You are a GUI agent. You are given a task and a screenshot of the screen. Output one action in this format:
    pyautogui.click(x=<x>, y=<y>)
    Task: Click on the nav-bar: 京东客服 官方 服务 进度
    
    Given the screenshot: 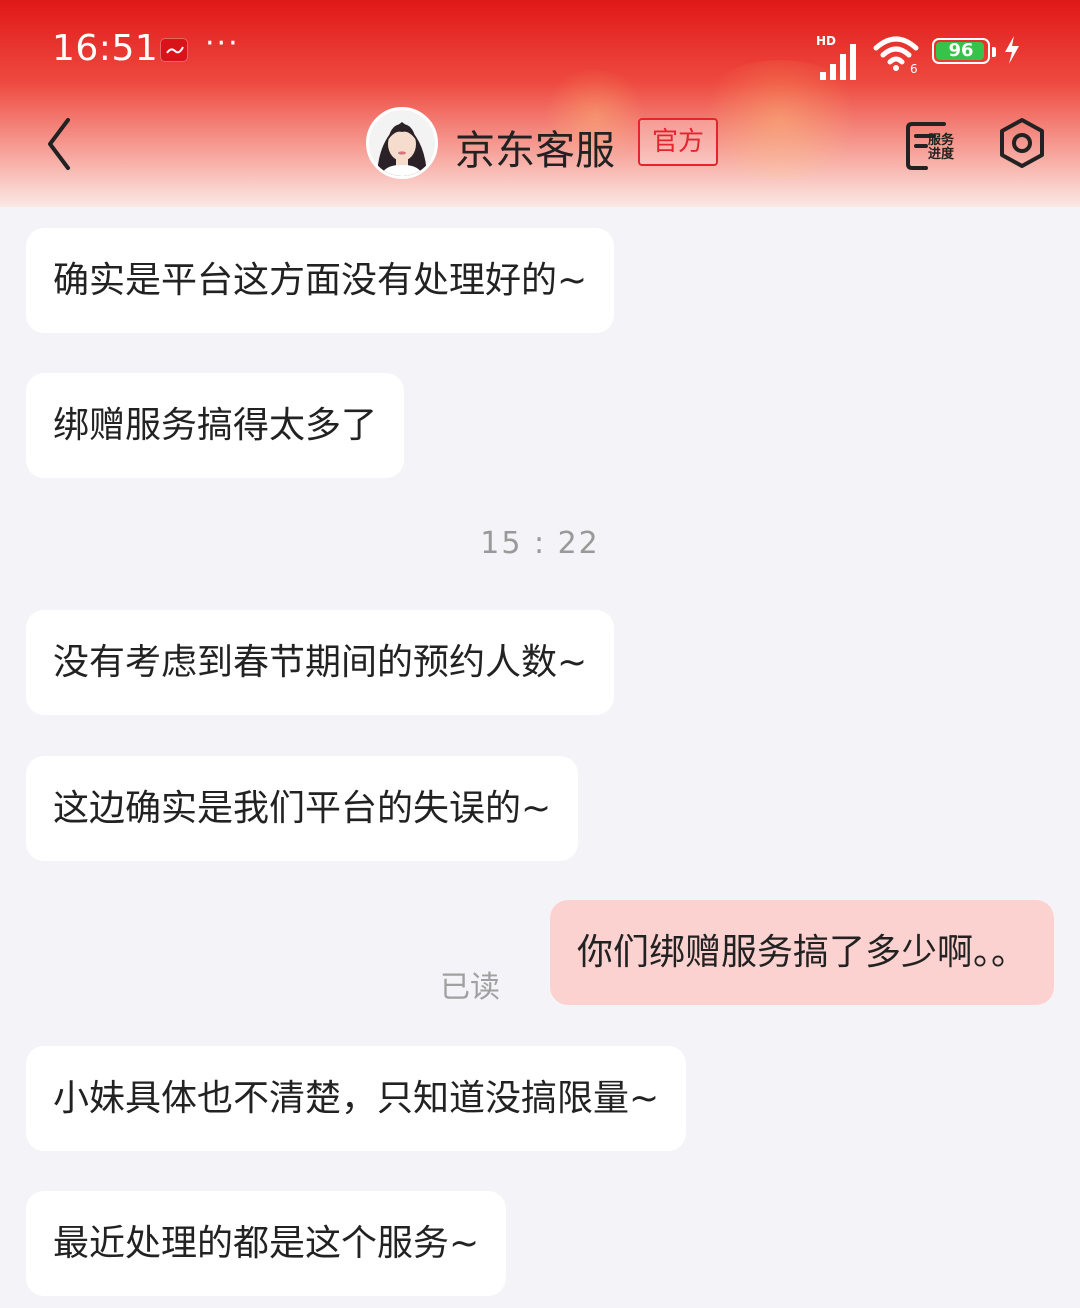 What is the action you would take?
    pyautogui.click(x=540, y=145)
    